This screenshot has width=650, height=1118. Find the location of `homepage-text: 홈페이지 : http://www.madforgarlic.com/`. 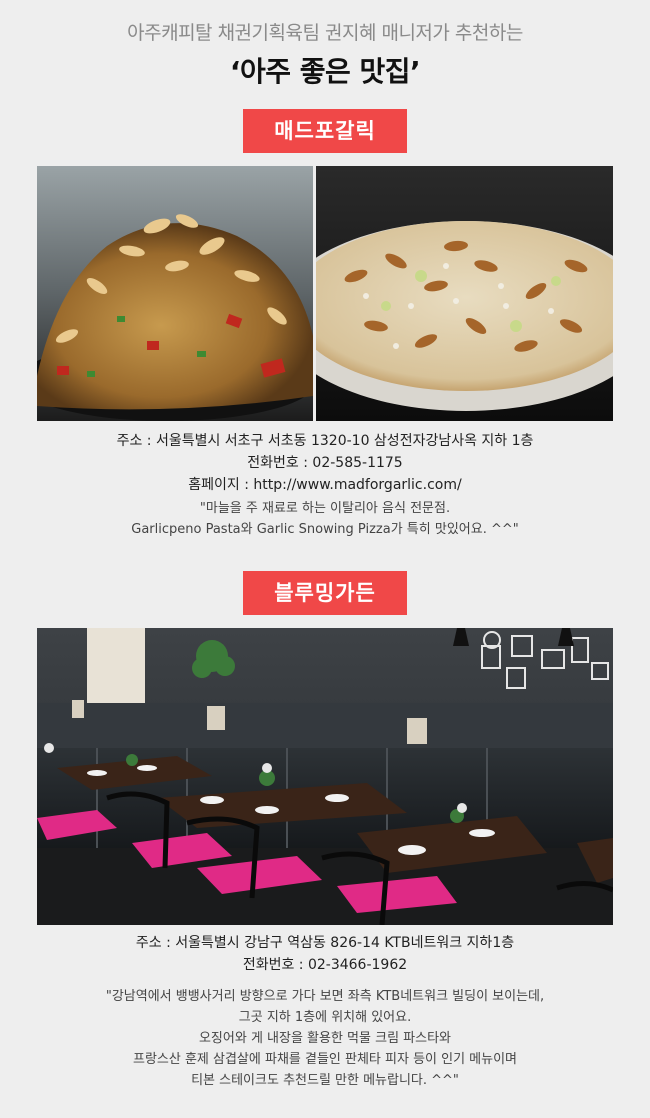

homepage-text: 홈페이지 : http://www.madforgarlic.com/ is located at coordinates (325, 485).